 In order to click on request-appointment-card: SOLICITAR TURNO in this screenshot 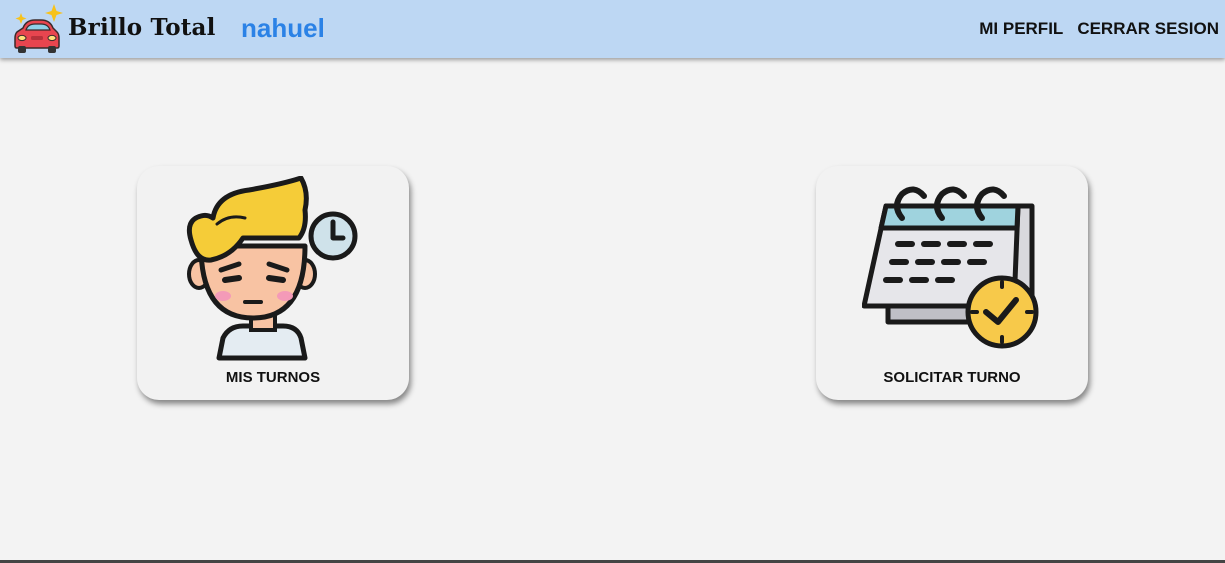, I will do `click(952, 283)`.